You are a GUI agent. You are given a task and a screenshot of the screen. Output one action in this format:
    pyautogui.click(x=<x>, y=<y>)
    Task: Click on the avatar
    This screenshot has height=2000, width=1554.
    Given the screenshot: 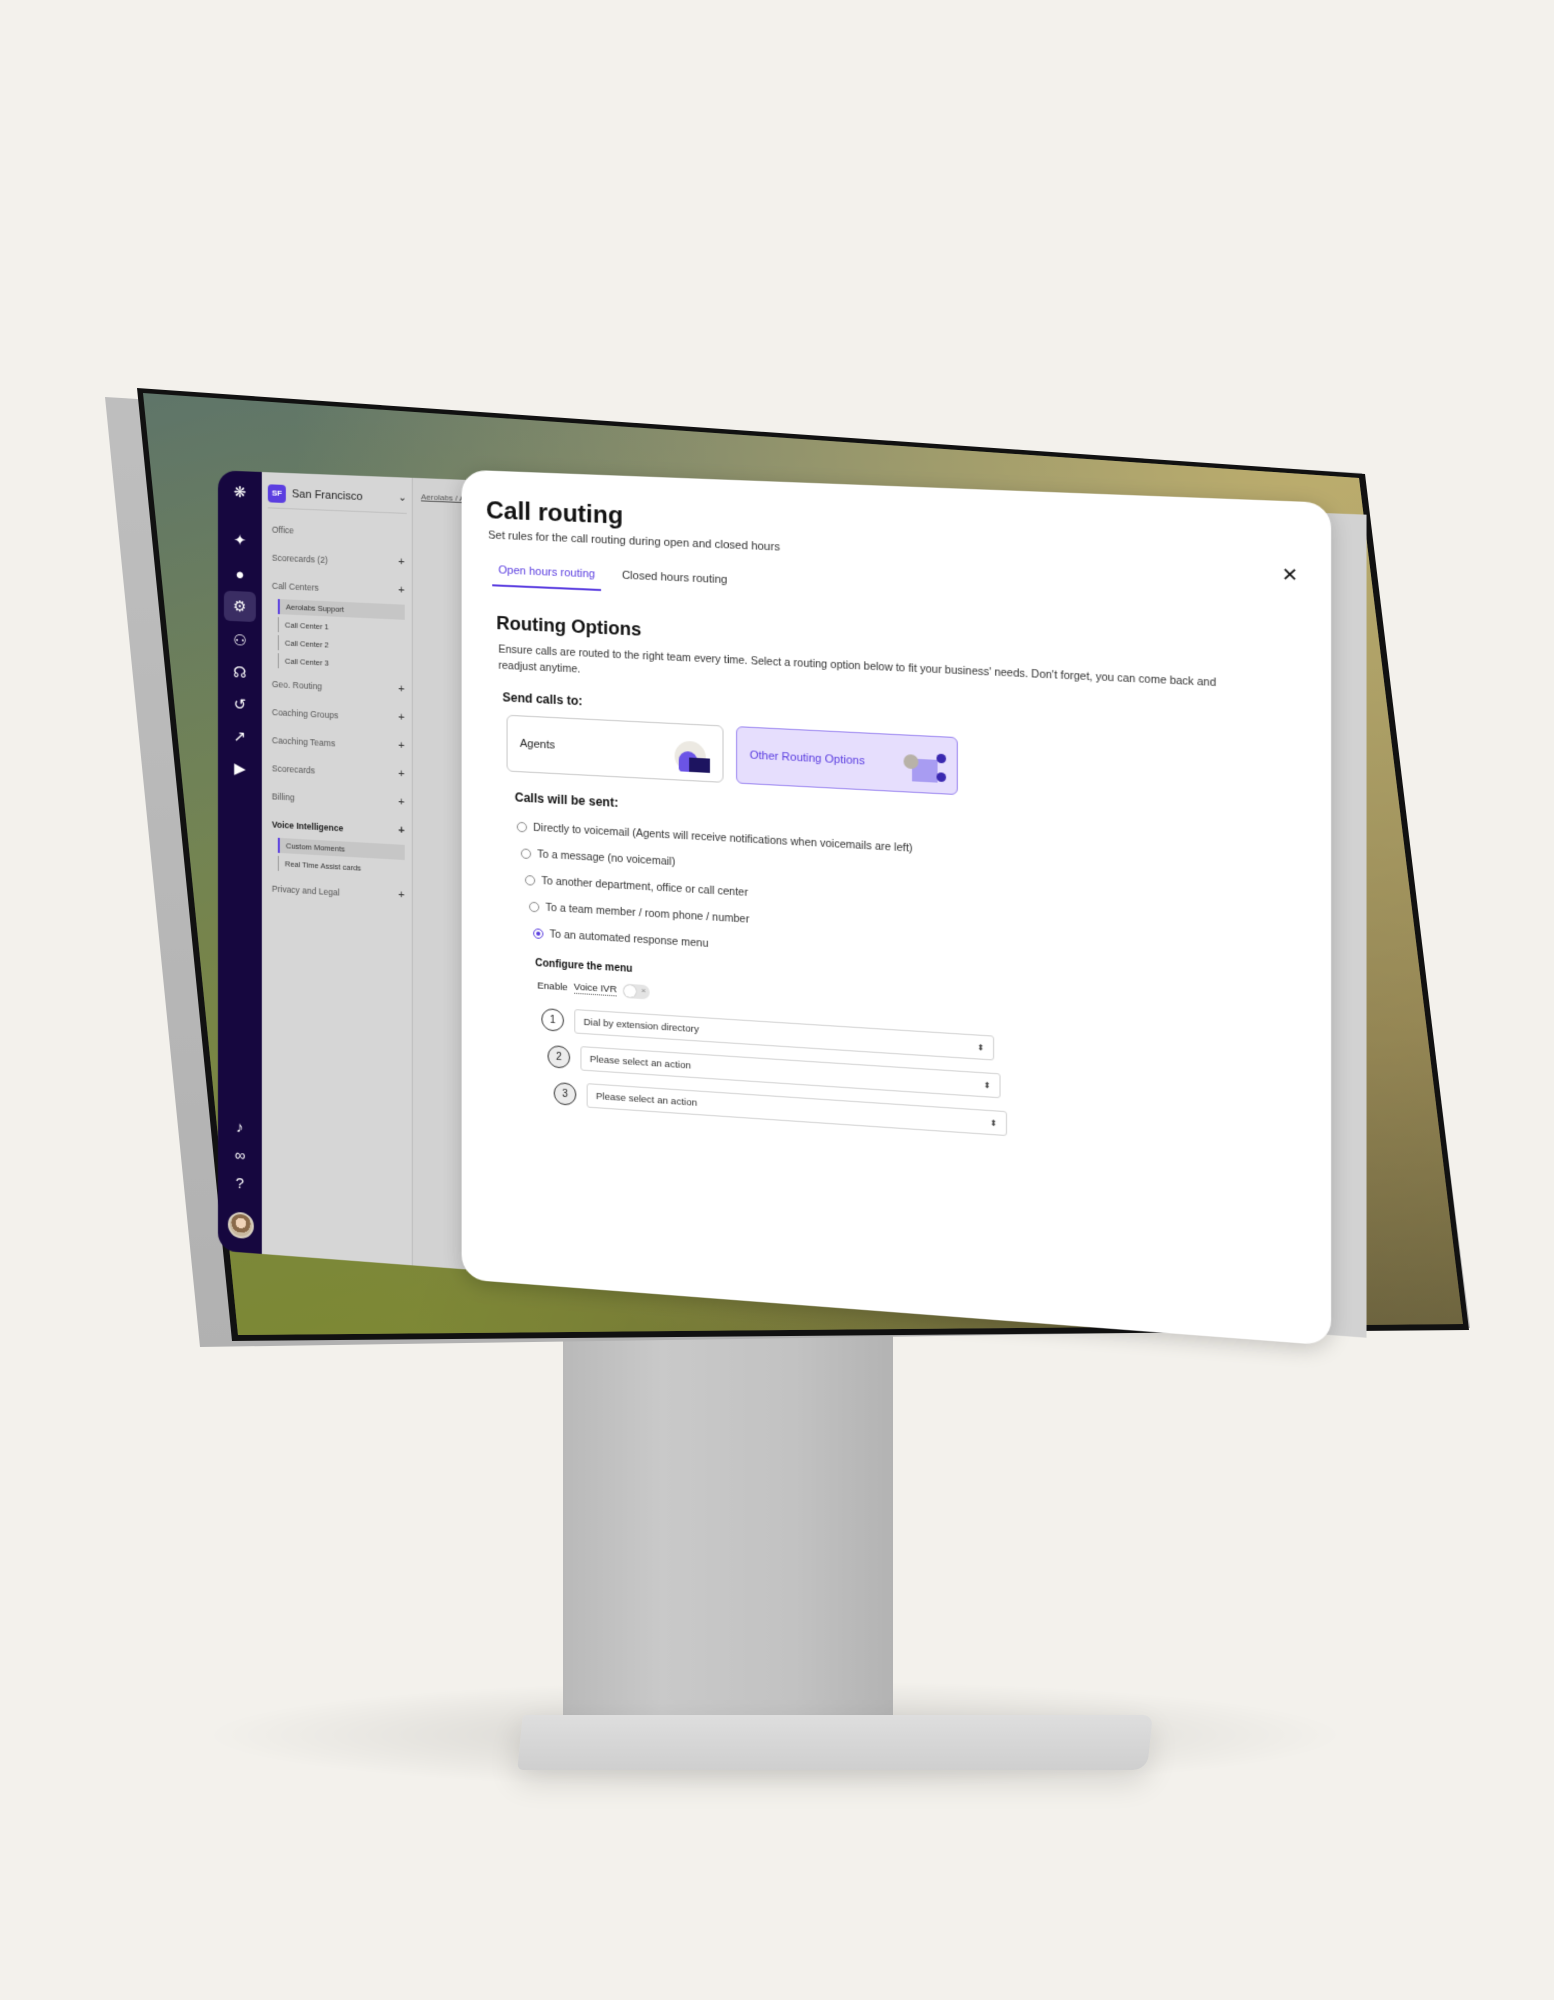 What is the action you would take?
    pyautogui.click(x=240, y=1225)
    